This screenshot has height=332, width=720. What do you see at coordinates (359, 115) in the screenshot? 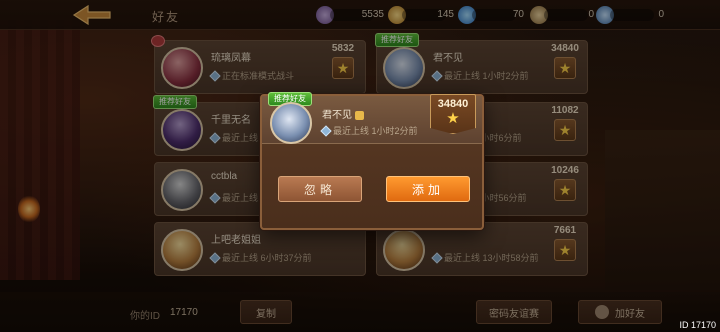
I see `crown-icon` at bounding box center [359, 115].